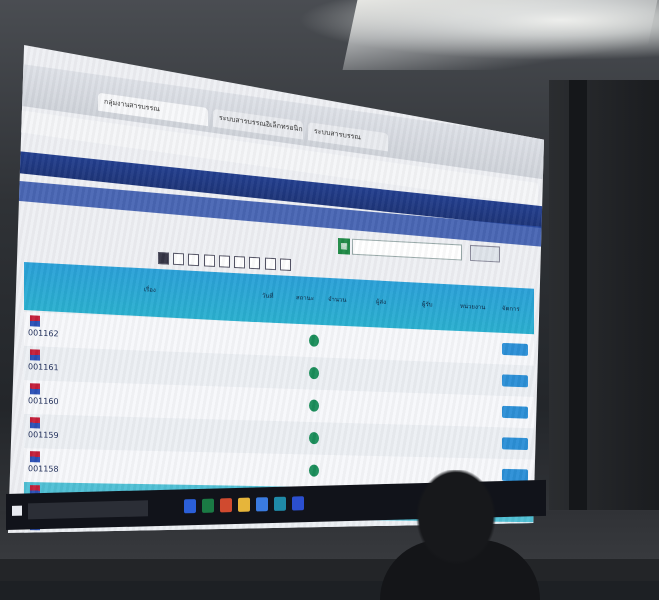 Image resolution: width=659 pixels, height=600 pixels. I want to click on document-code: 001161, so click(43, 367).